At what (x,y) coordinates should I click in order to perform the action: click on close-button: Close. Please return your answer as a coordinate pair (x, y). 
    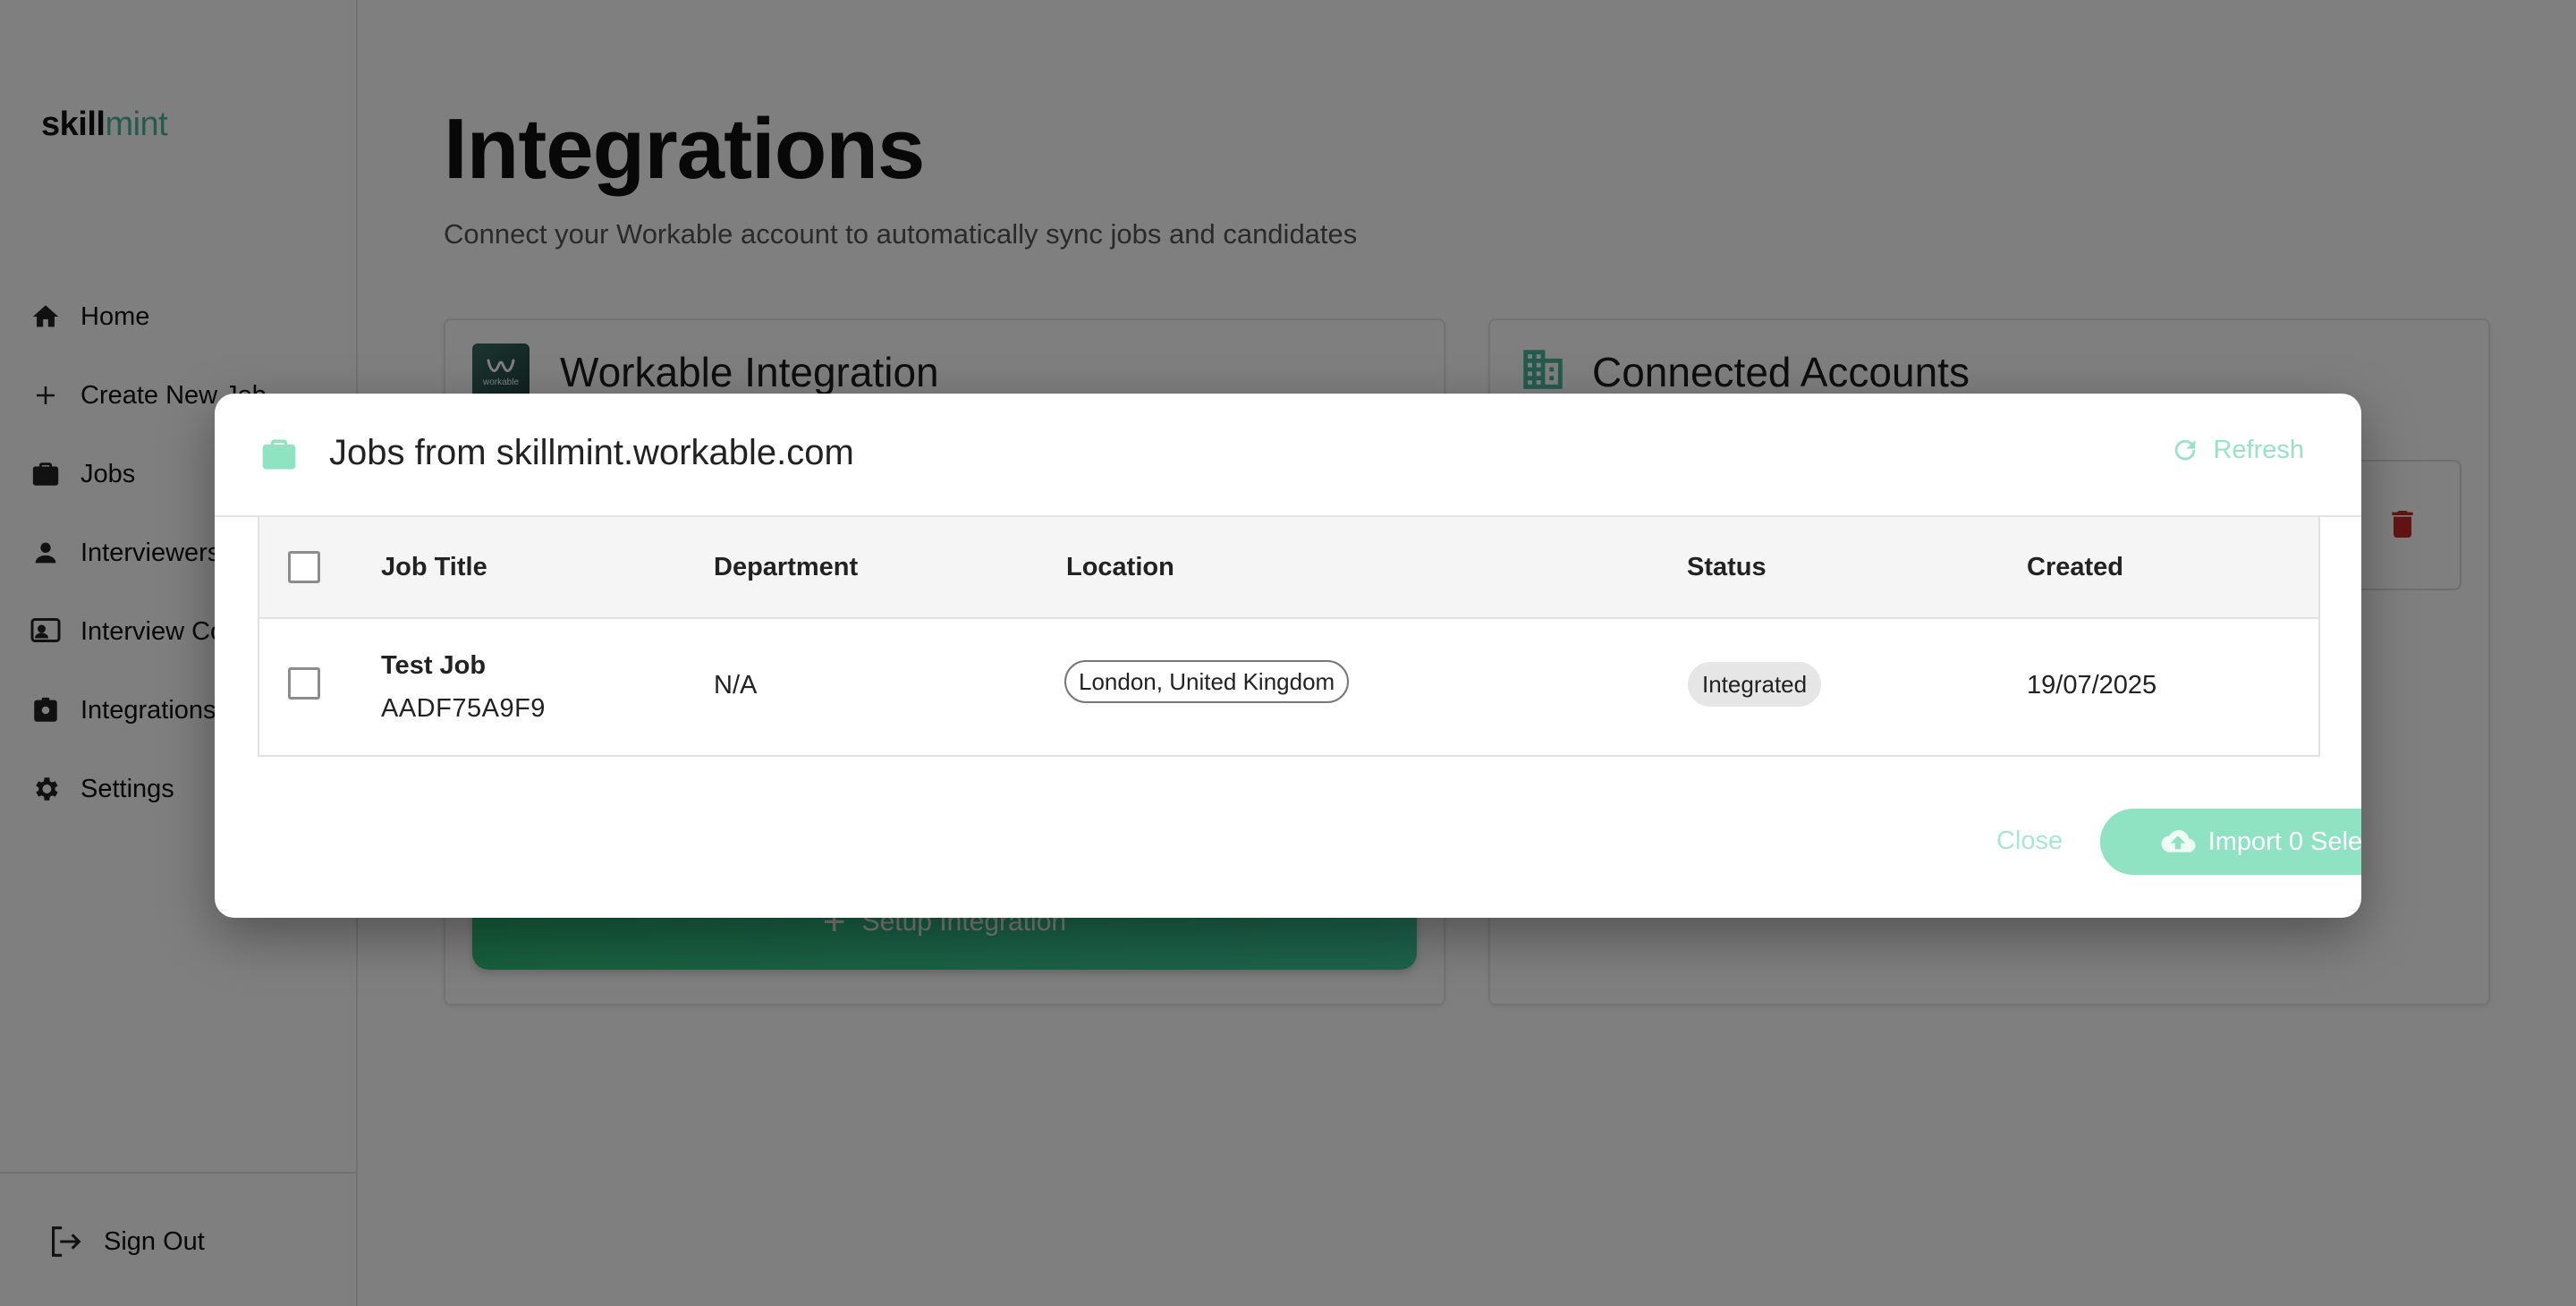
    Looking at the image, I should click on (2029, 842).